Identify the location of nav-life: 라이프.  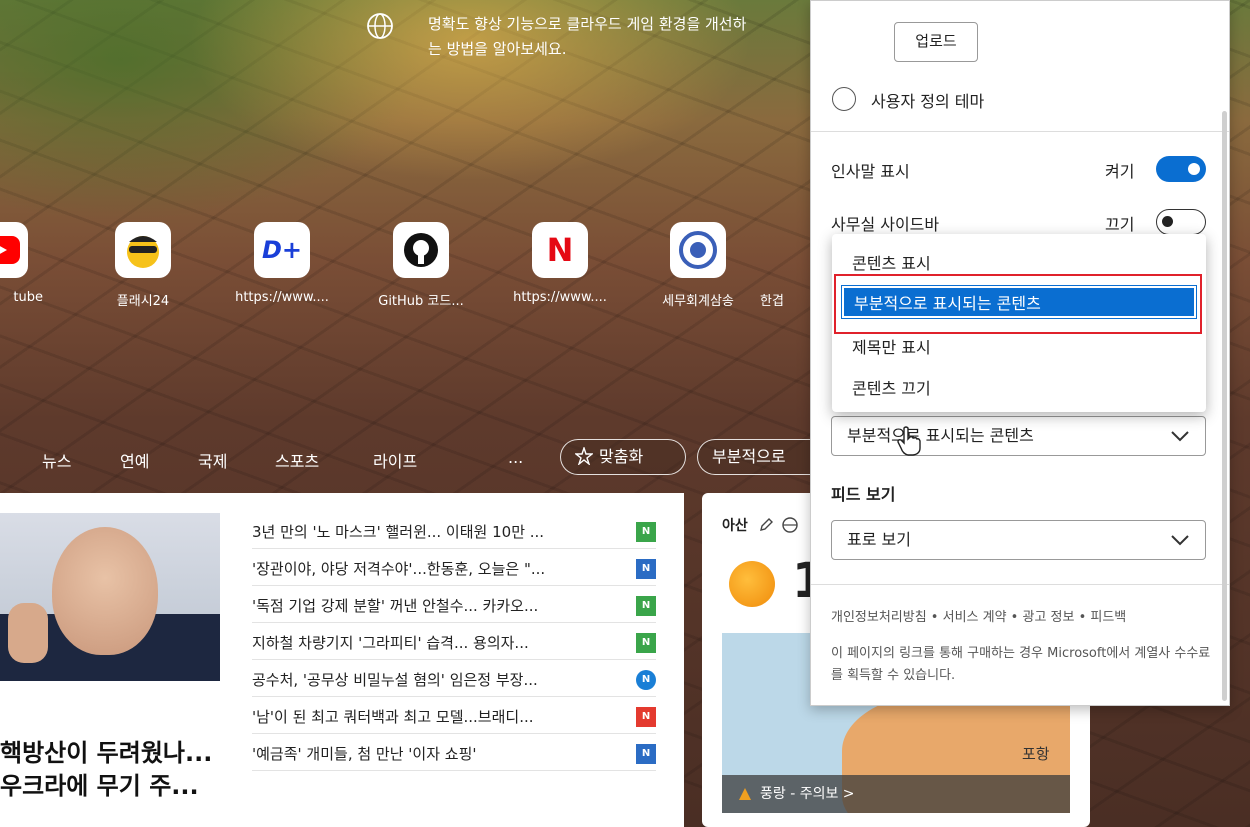
(395, 460).